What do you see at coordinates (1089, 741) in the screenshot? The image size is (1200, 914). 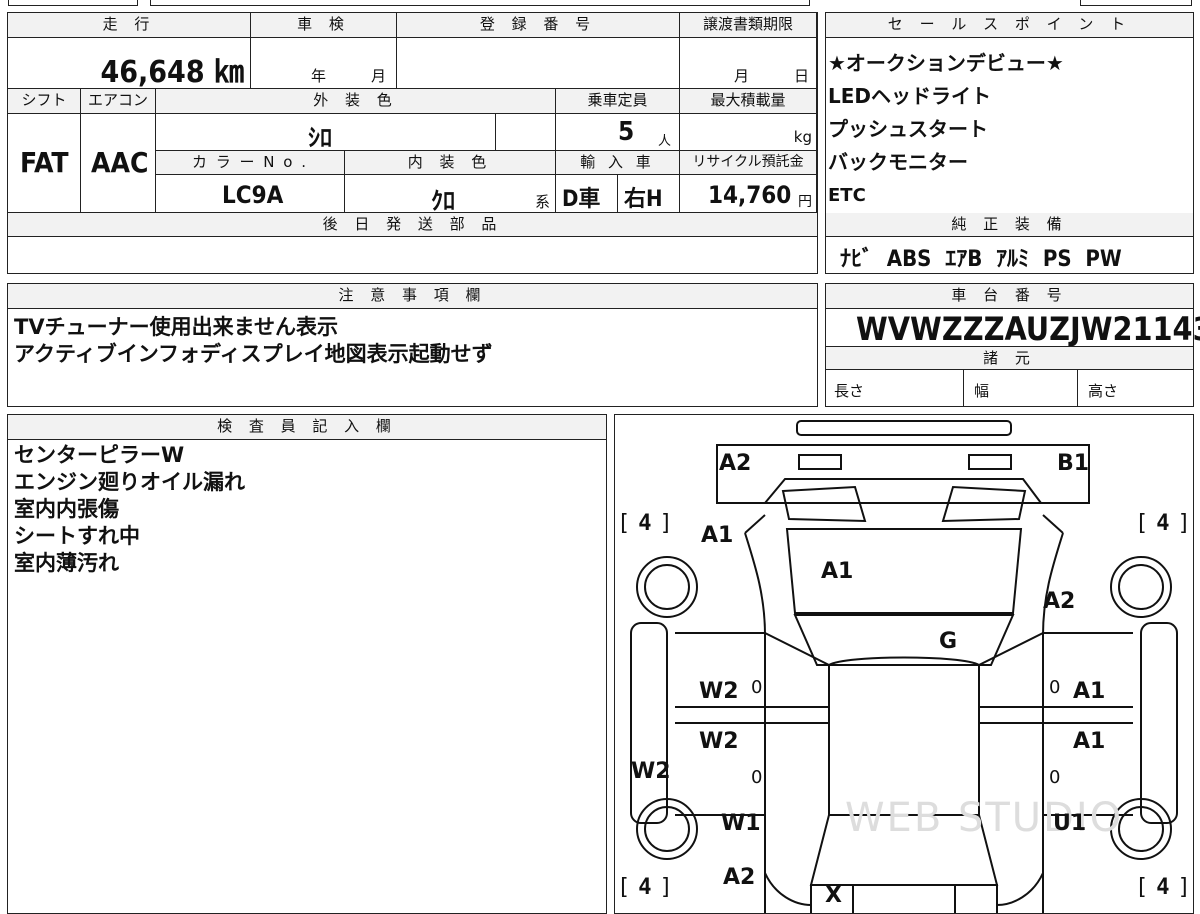 I see `mark-rear-door-right: A1` at bounding box center [1089, 741].